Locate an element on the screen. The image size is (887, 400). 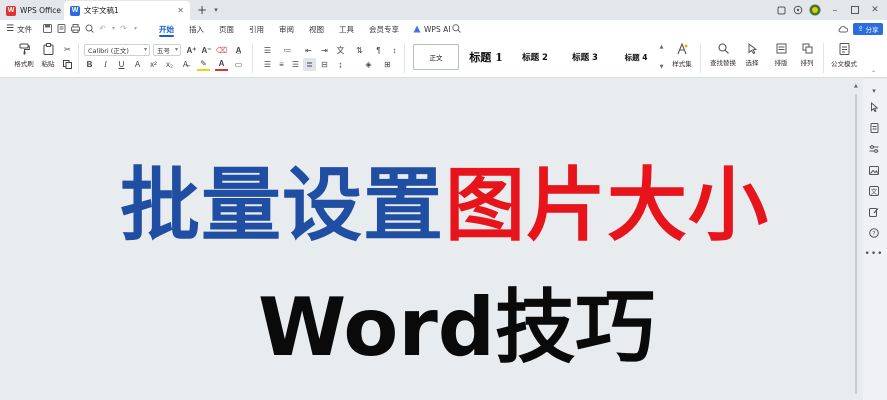
cloud-icon is located at coordinates (842, 28).